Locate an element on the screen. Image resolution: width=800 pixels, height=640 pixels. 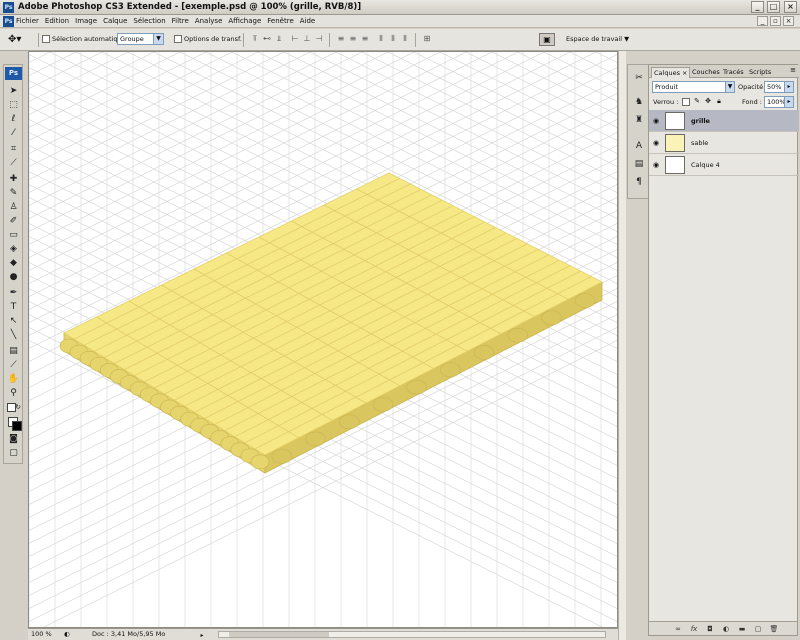
new-group-icon: ▬ is located at coordinates (742, 629).